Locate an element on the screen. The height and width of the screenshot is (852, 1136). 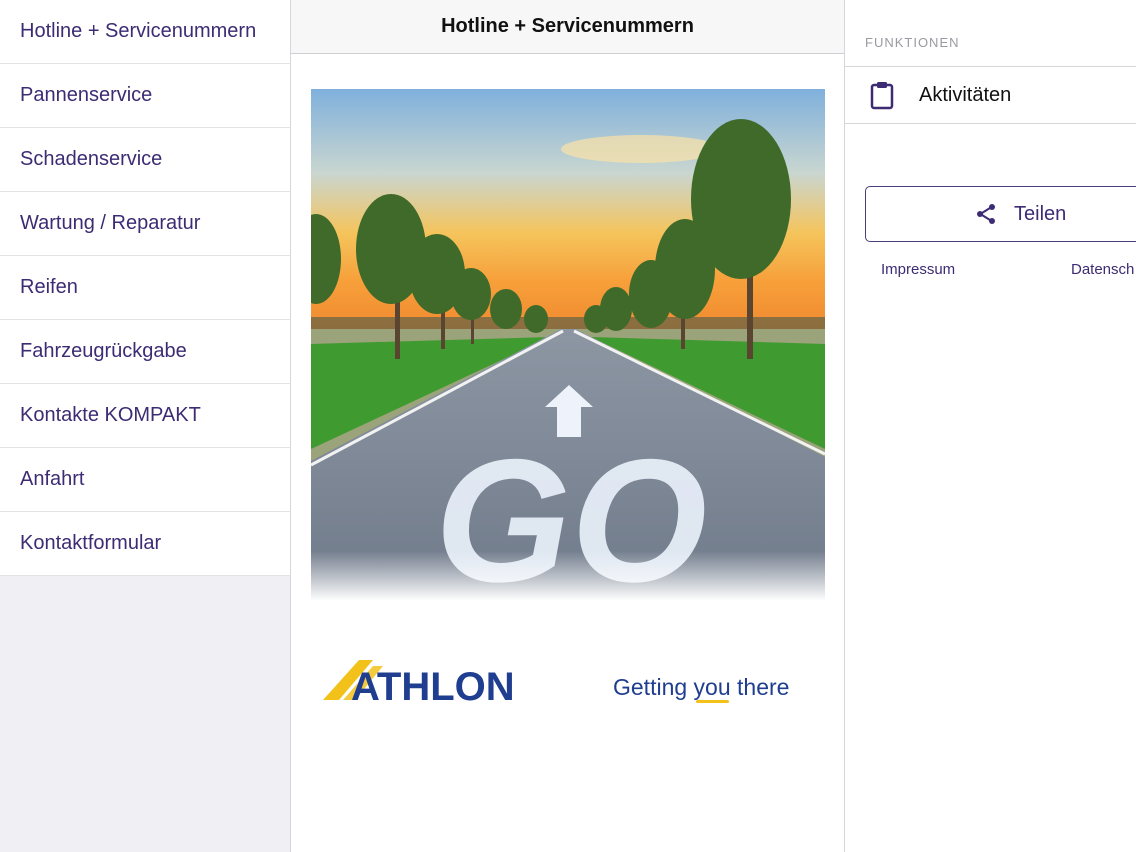
sidebar-item-hotline: Hotline + Servicenummern is located at coordinates (145, 32).